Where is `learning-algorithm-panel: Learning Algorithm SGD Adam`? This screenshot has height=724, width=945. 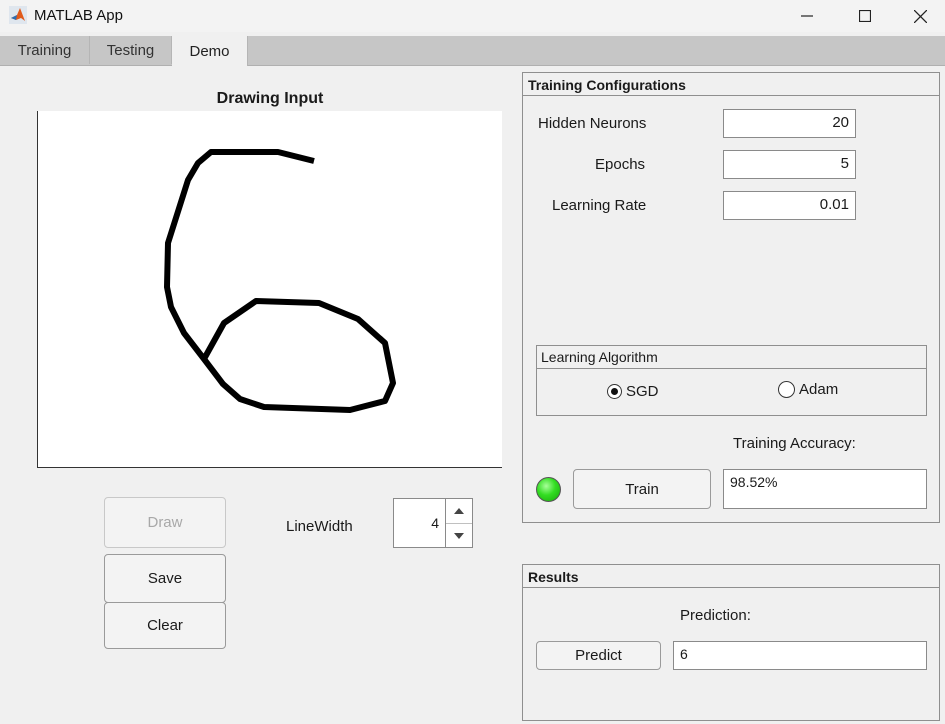 learning-algorithm-panel: Learning Algorithm SGD Adam is located at coordinates (731, 380).